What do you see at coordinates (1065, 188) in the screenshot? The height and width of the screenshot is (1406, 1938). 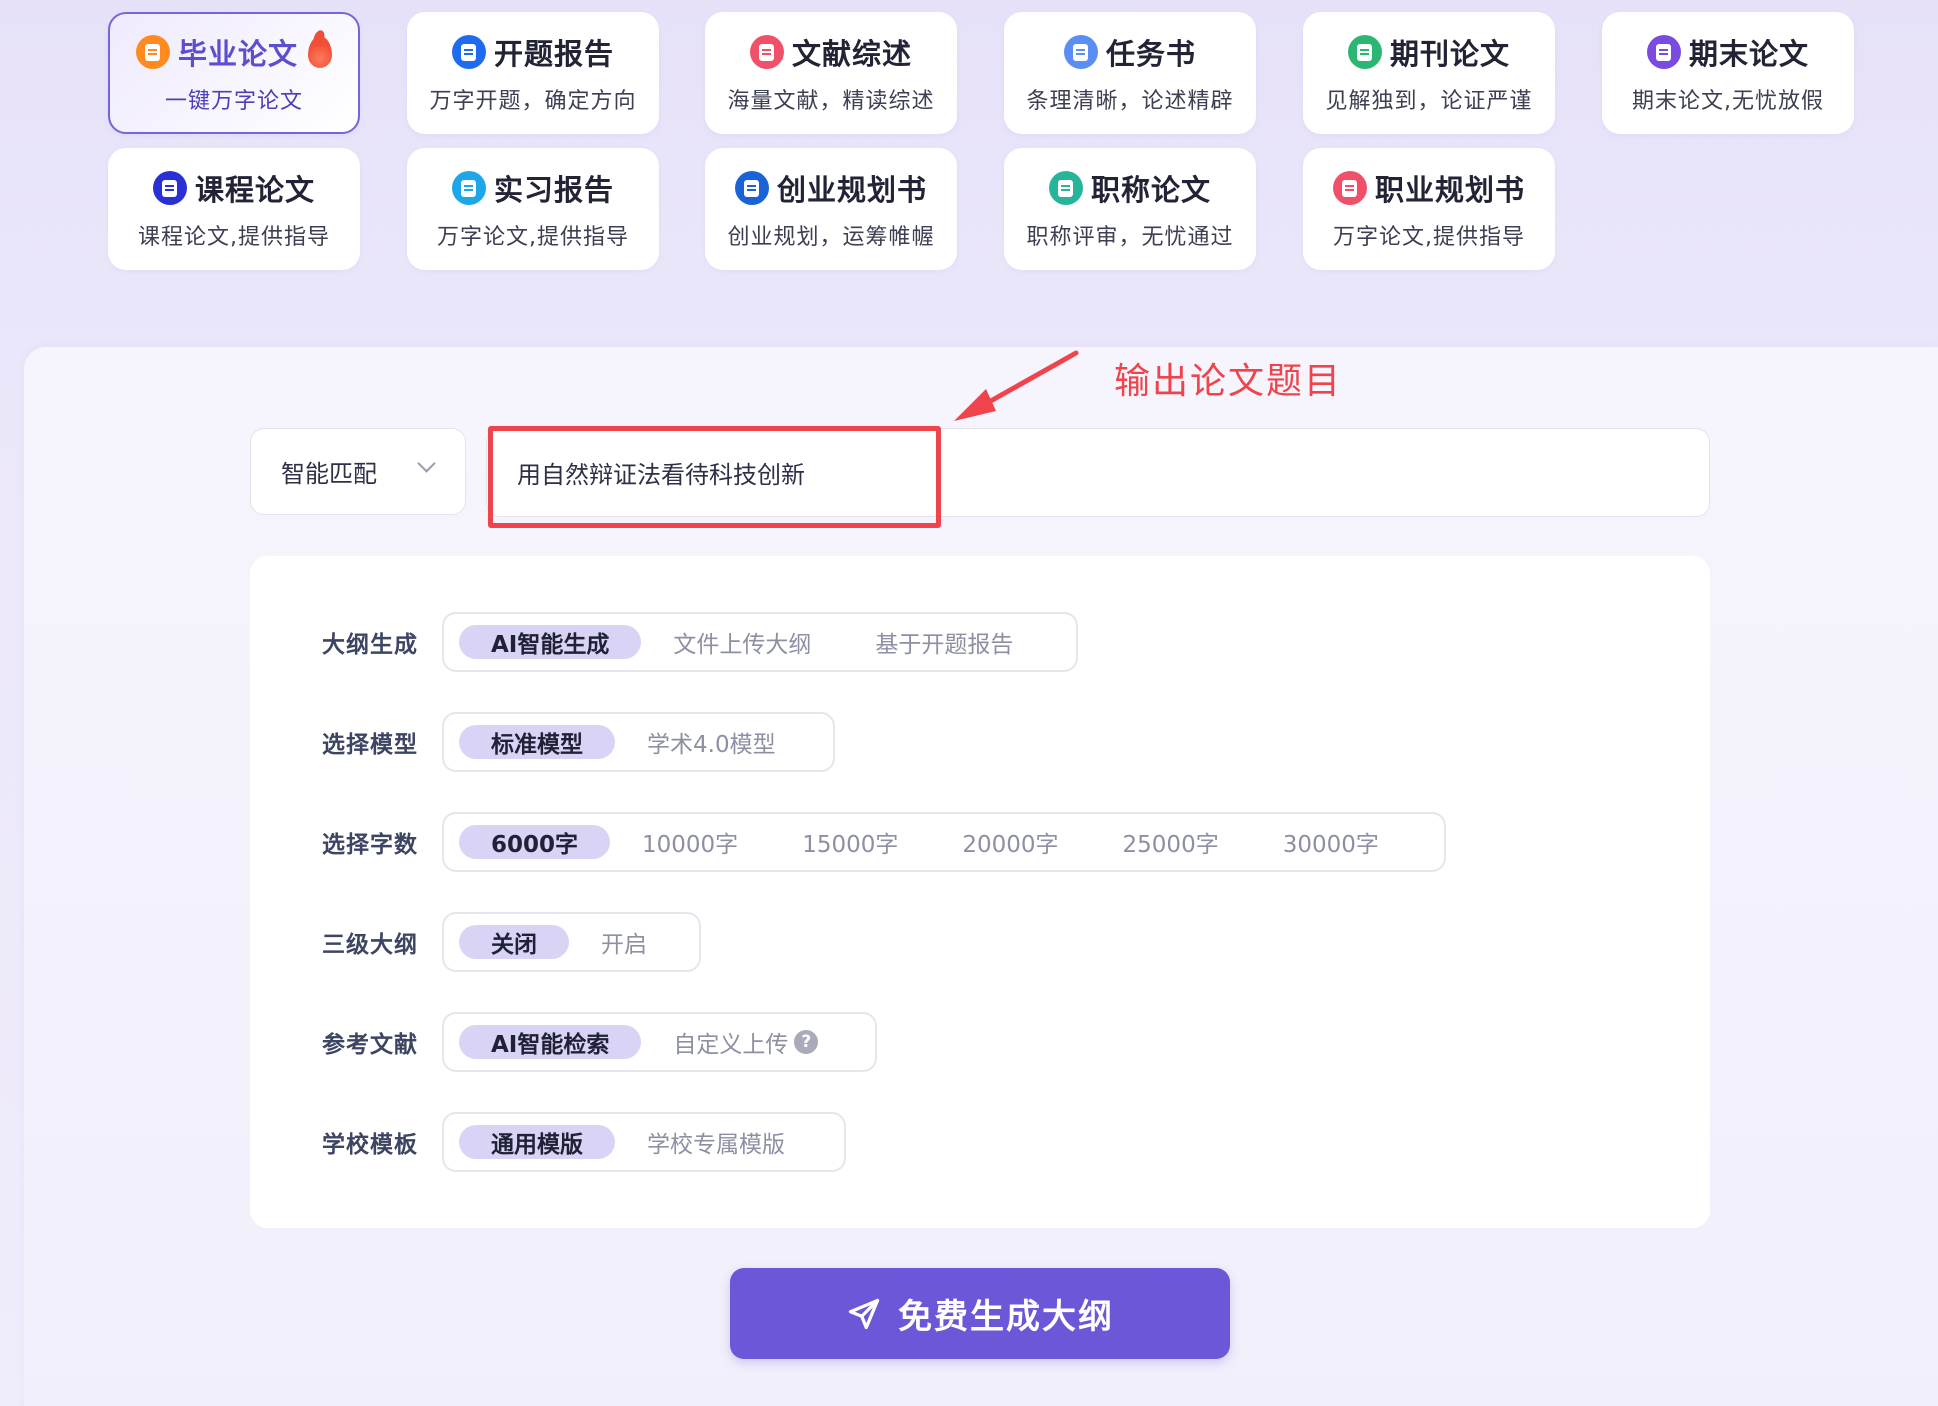 I see `title-icon` at bounding box center [1065, 188].